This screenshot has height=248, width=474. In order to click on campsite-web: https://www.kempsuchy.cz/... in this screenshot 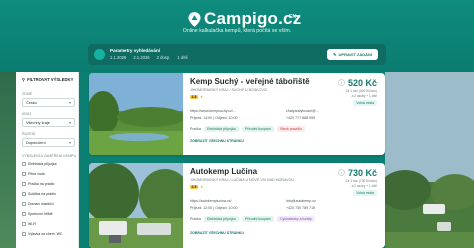, I will do `click(213, 111)`.